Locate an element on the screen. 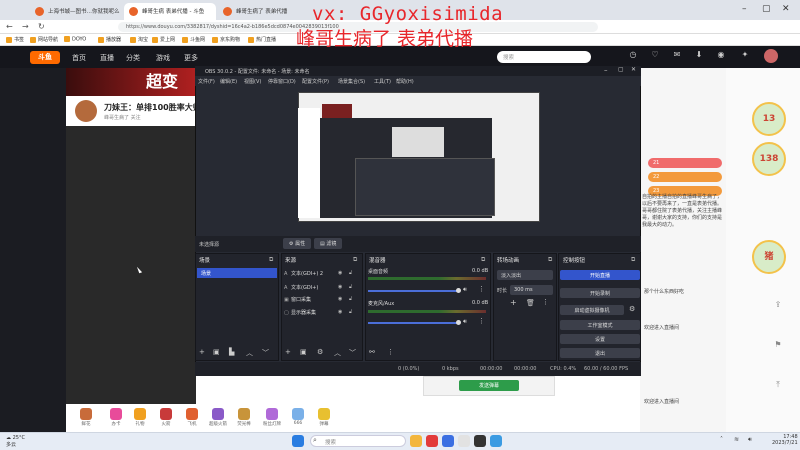 The width and height of the screenshot is (800, 450). bookmark-item: 热门直播 is located at coordinates (262, 39).